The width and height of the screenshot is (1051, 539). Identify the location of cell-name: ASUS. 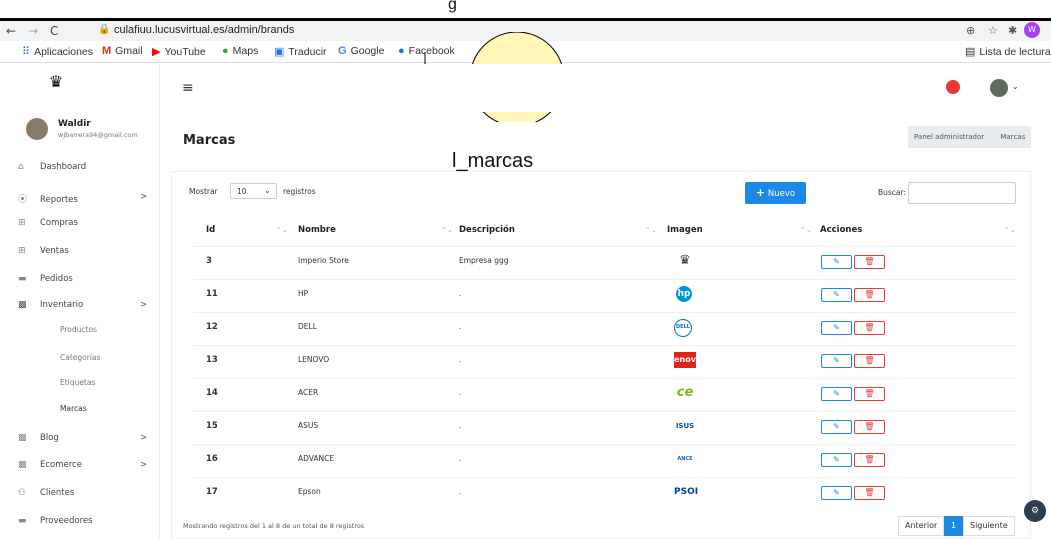
(308, 425).